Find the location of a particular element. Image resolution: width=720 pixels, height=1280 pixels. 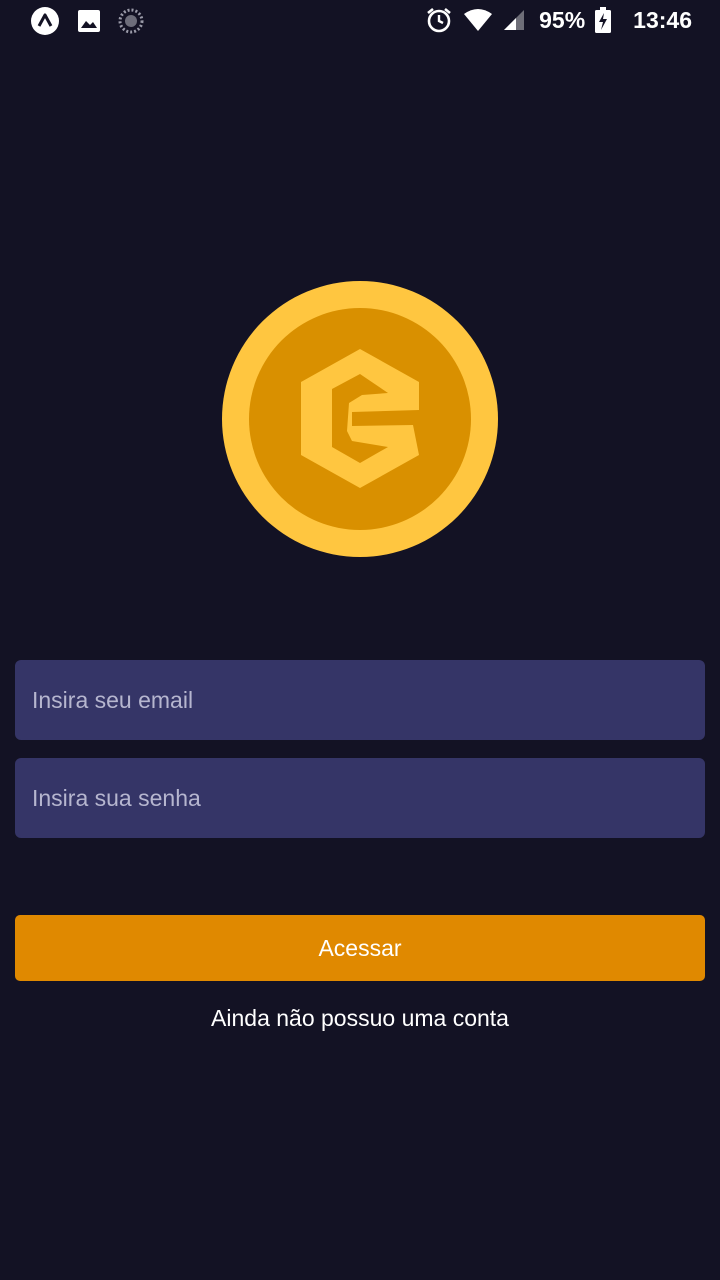

status-bar-notifications is located at coordinates (87, 21).